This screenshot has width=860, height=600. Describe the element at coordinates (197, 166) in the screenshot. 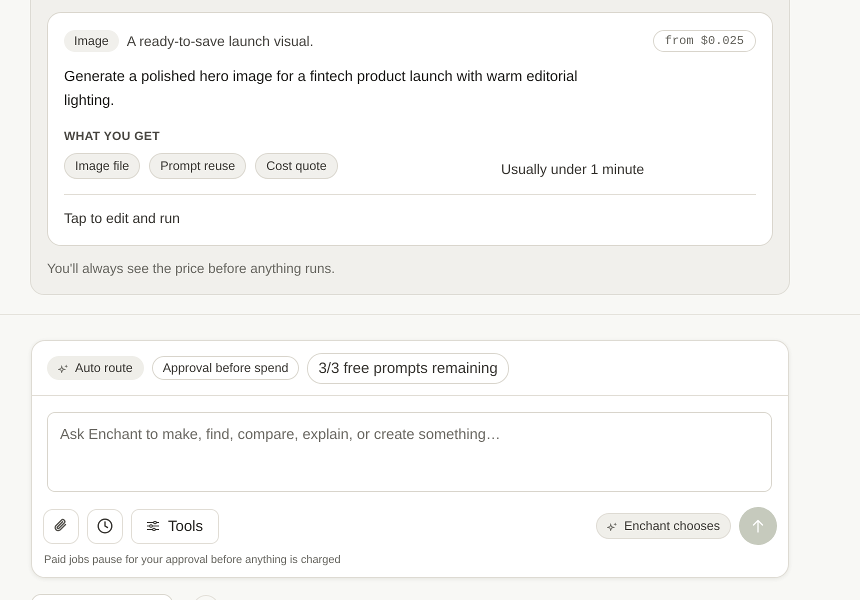

I see `deliverable-tag: Prompt reuse` at that location.